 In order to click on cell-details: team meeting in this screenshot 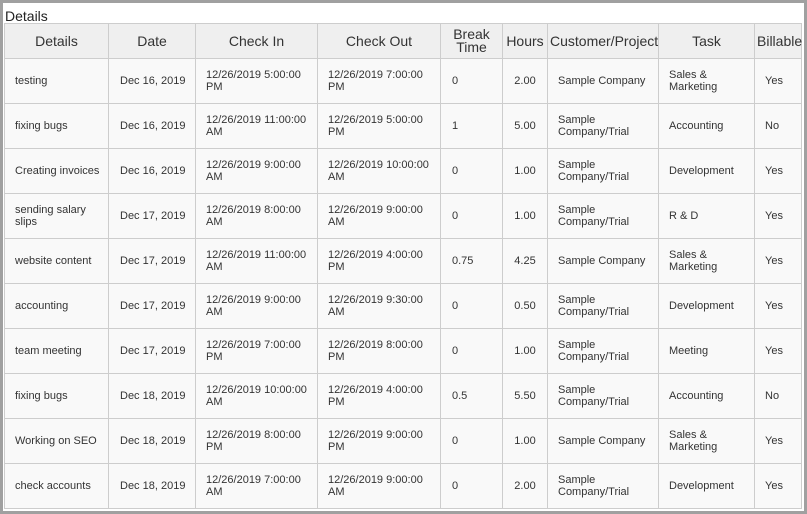, I will do `click(56, 351)`.